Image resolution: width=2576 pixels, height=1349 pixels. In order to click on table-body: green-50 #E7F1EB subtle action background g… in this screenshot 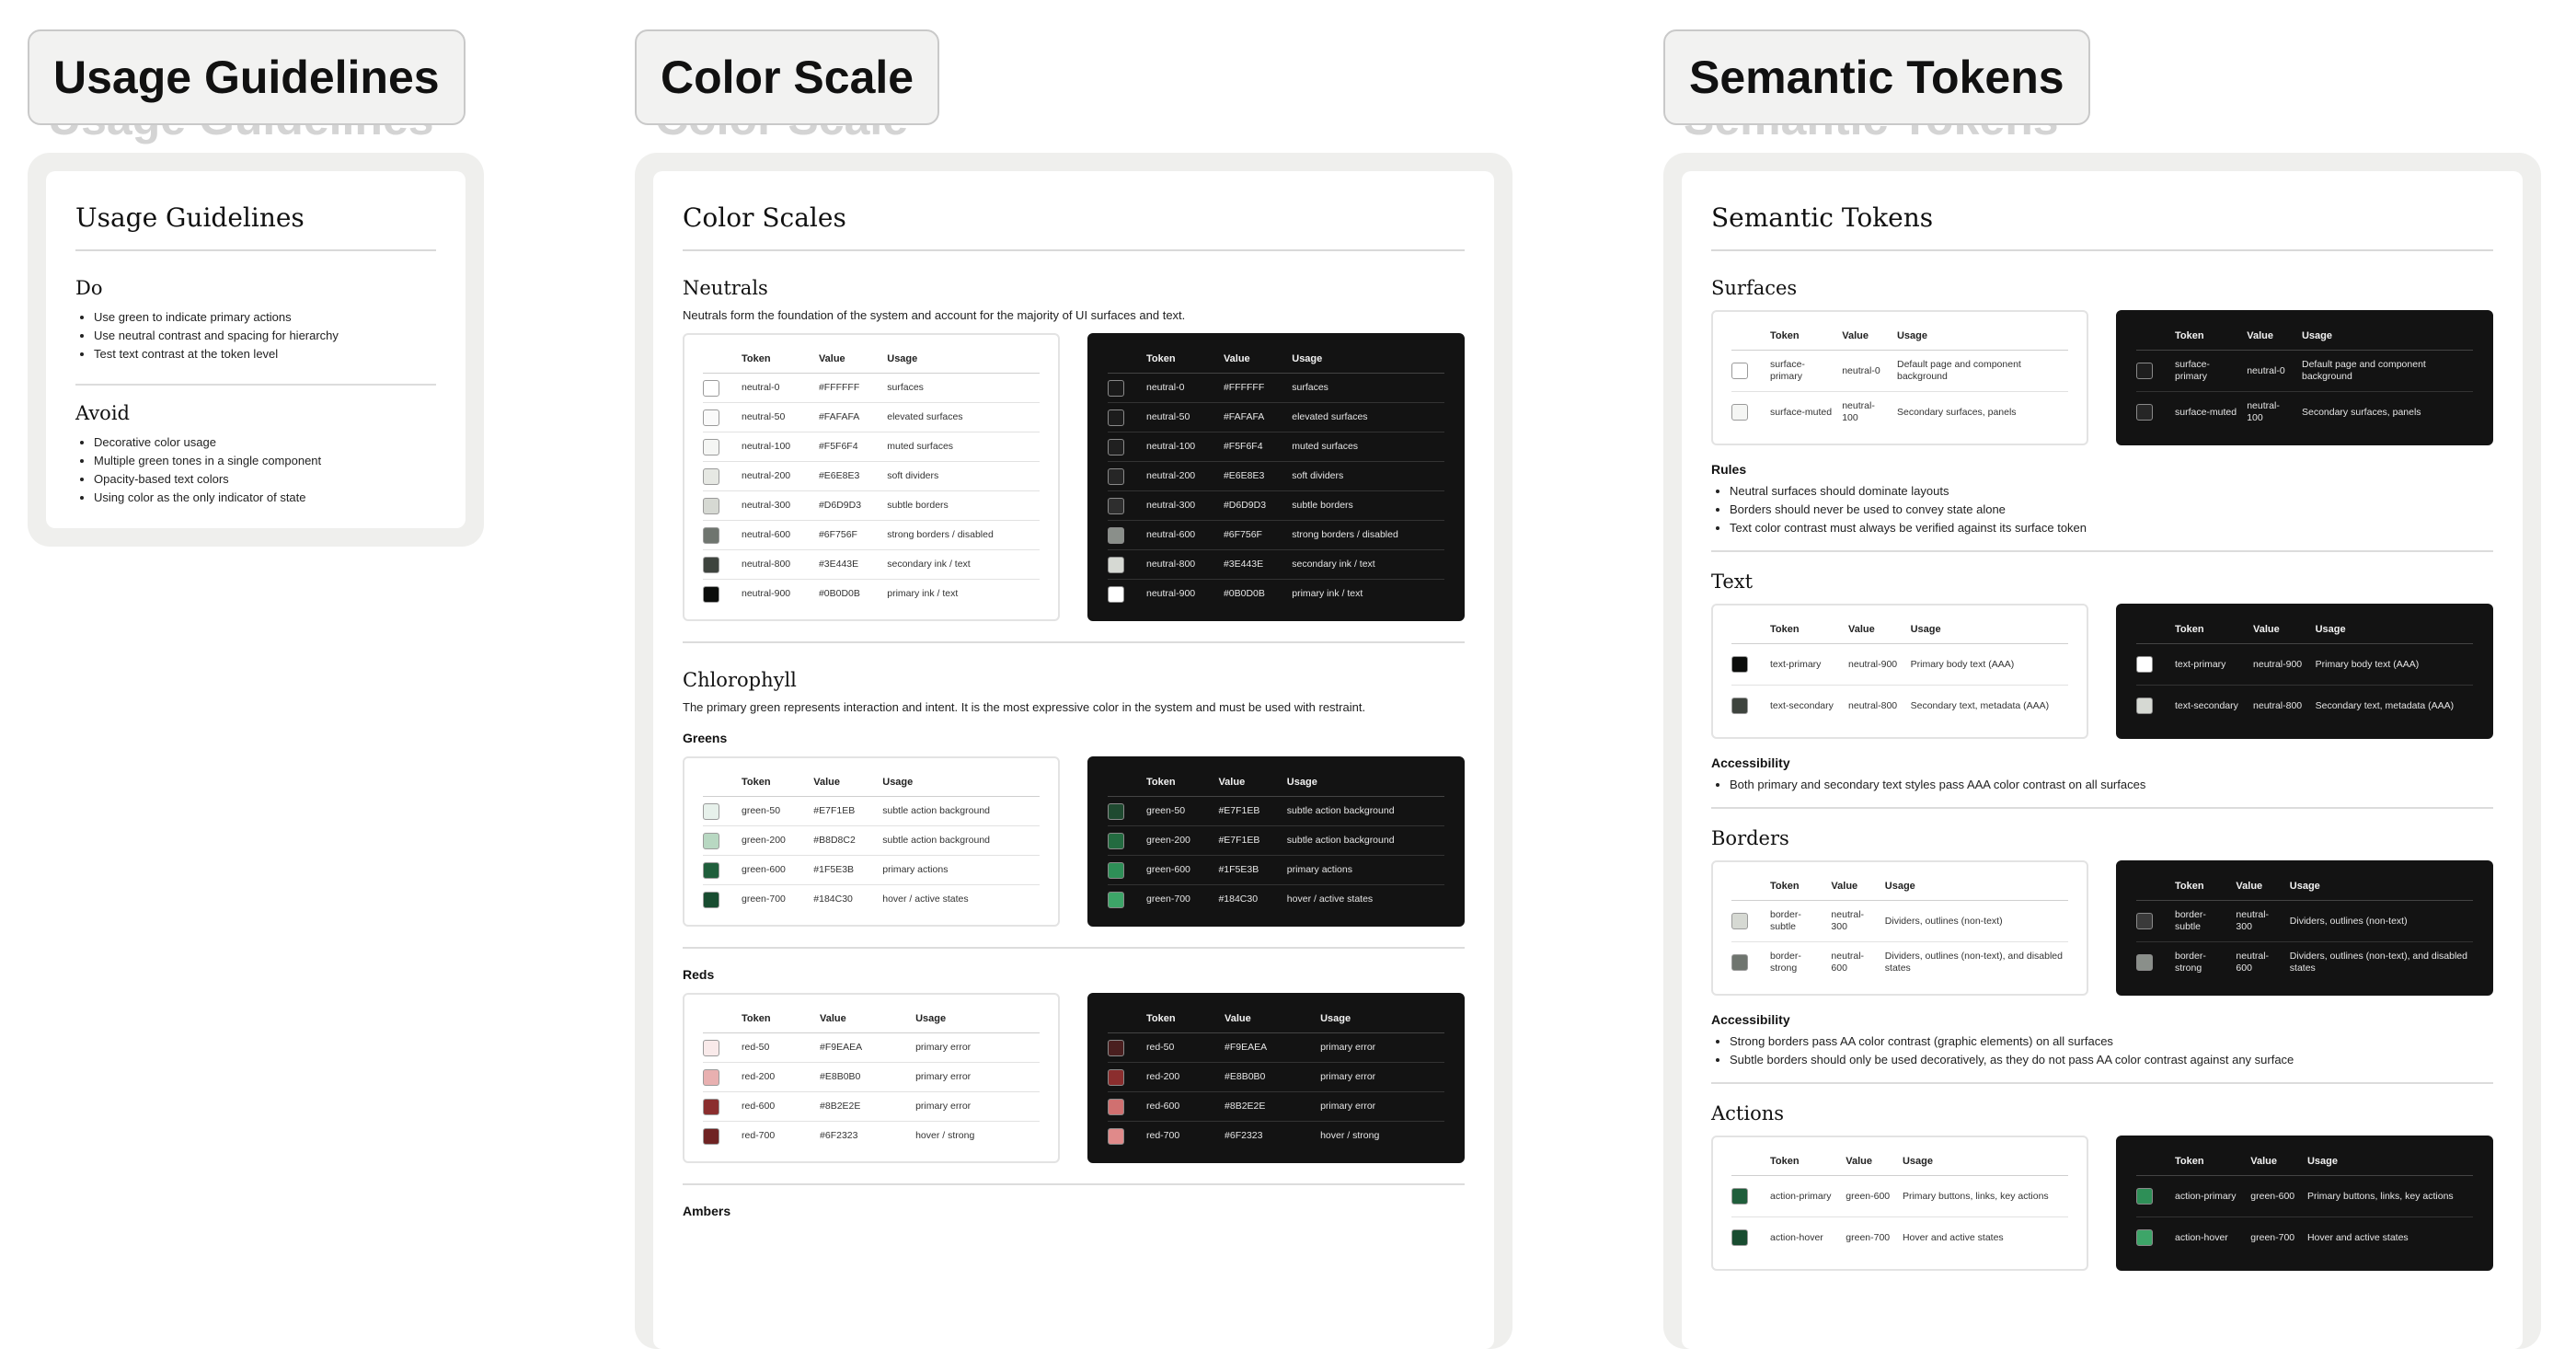, I will do `click(871, 855)`.